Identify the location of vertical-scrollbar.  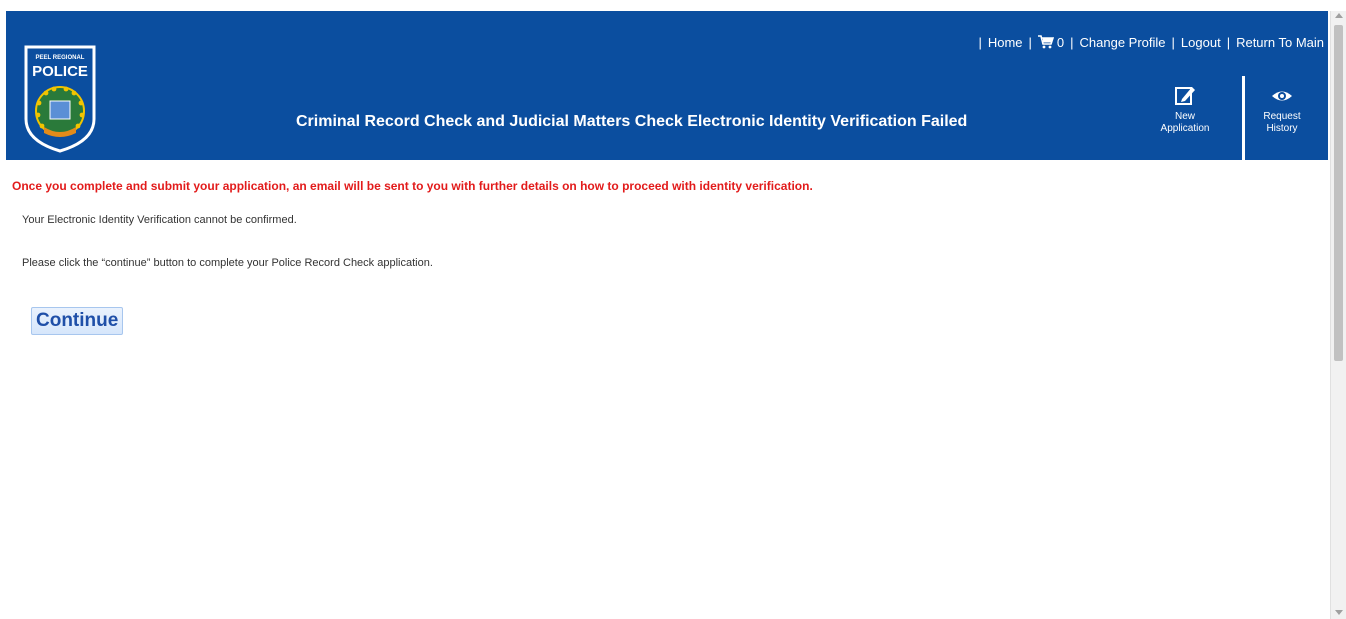
(1338, 315).